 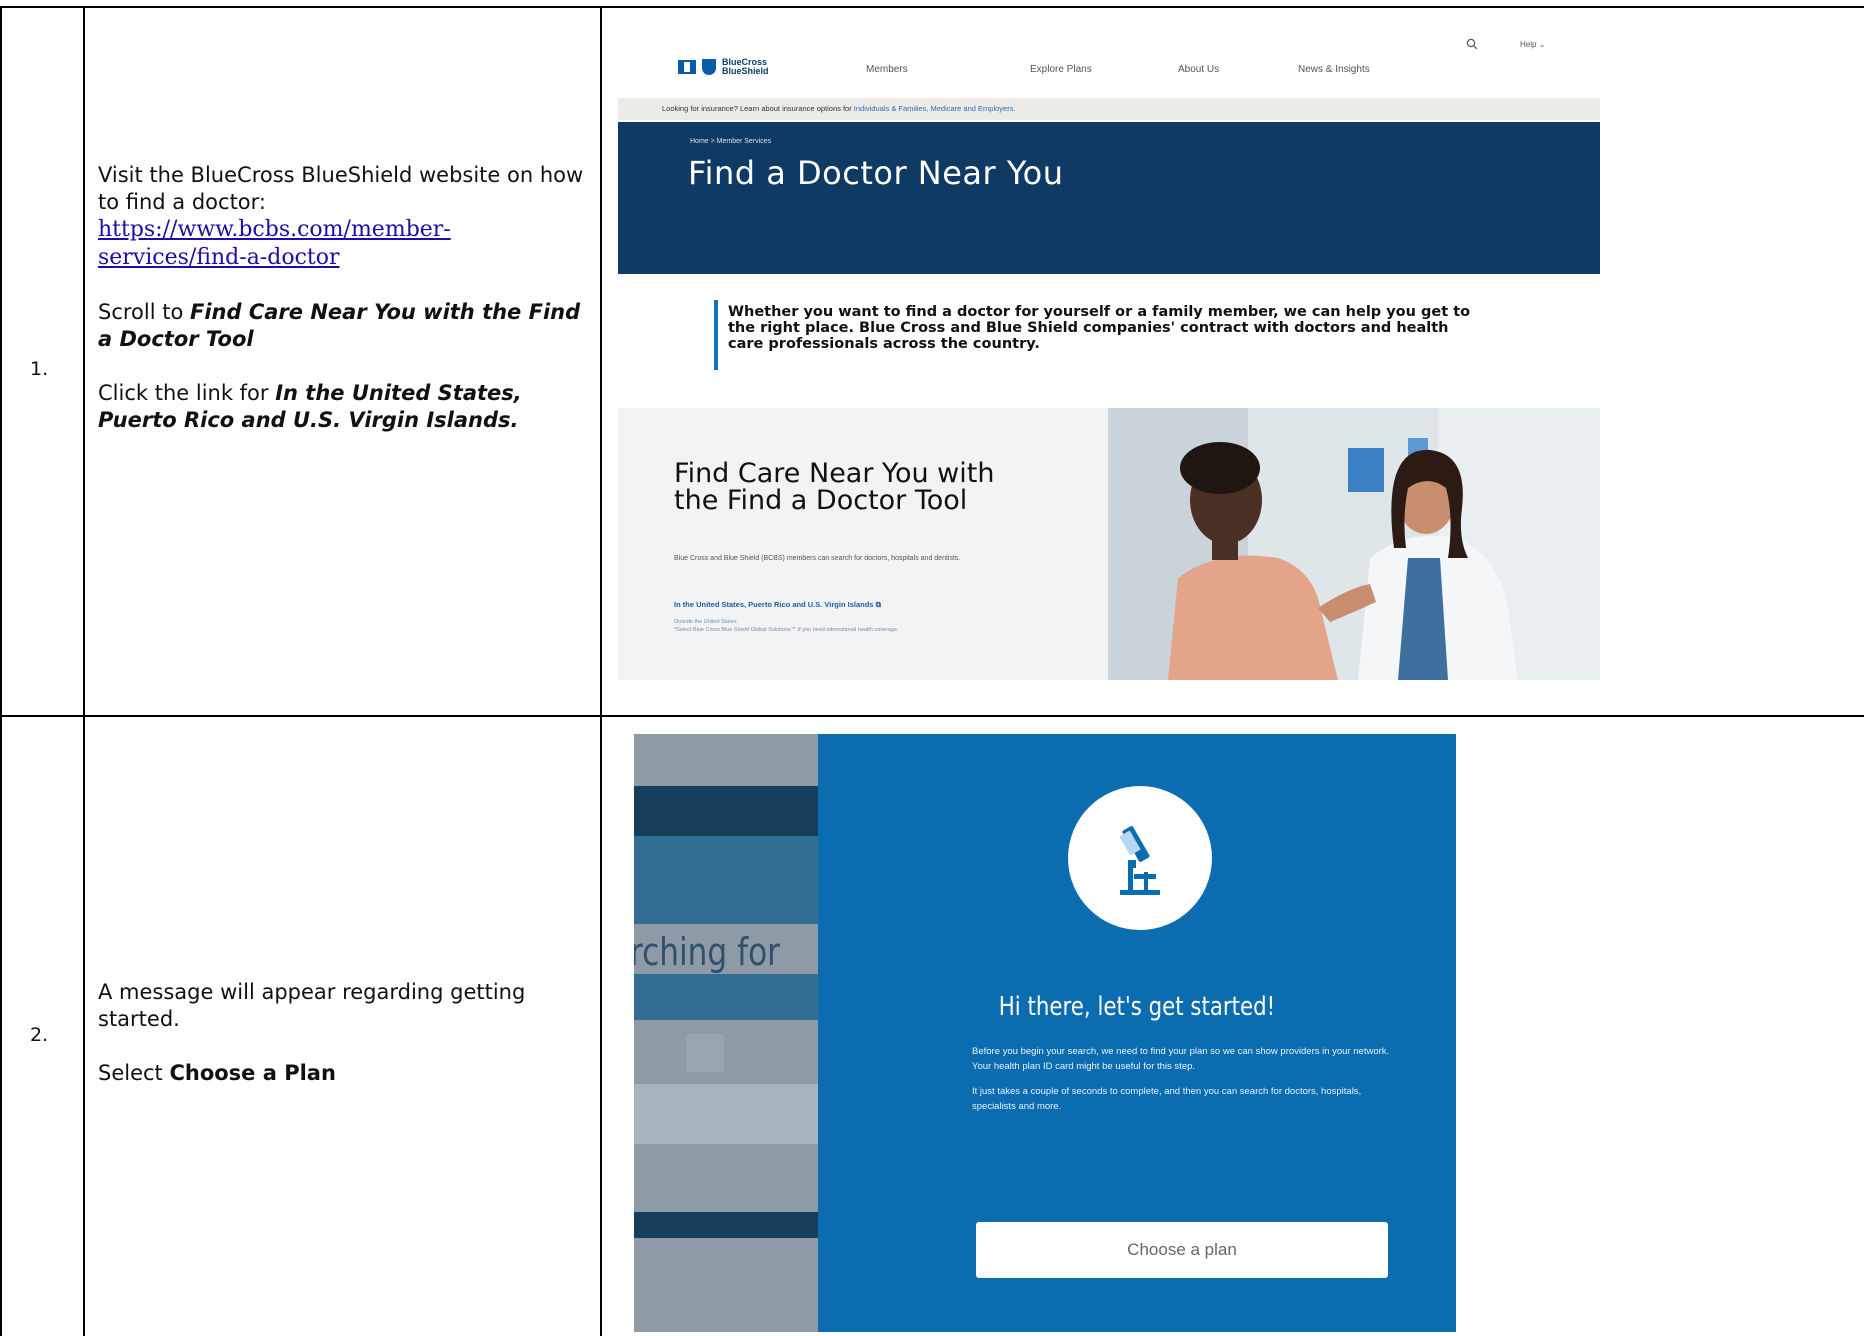 What do you see at coordinates (932, 716) in the screenshot?
I see `row-divider` at bounding box center [932, 716].